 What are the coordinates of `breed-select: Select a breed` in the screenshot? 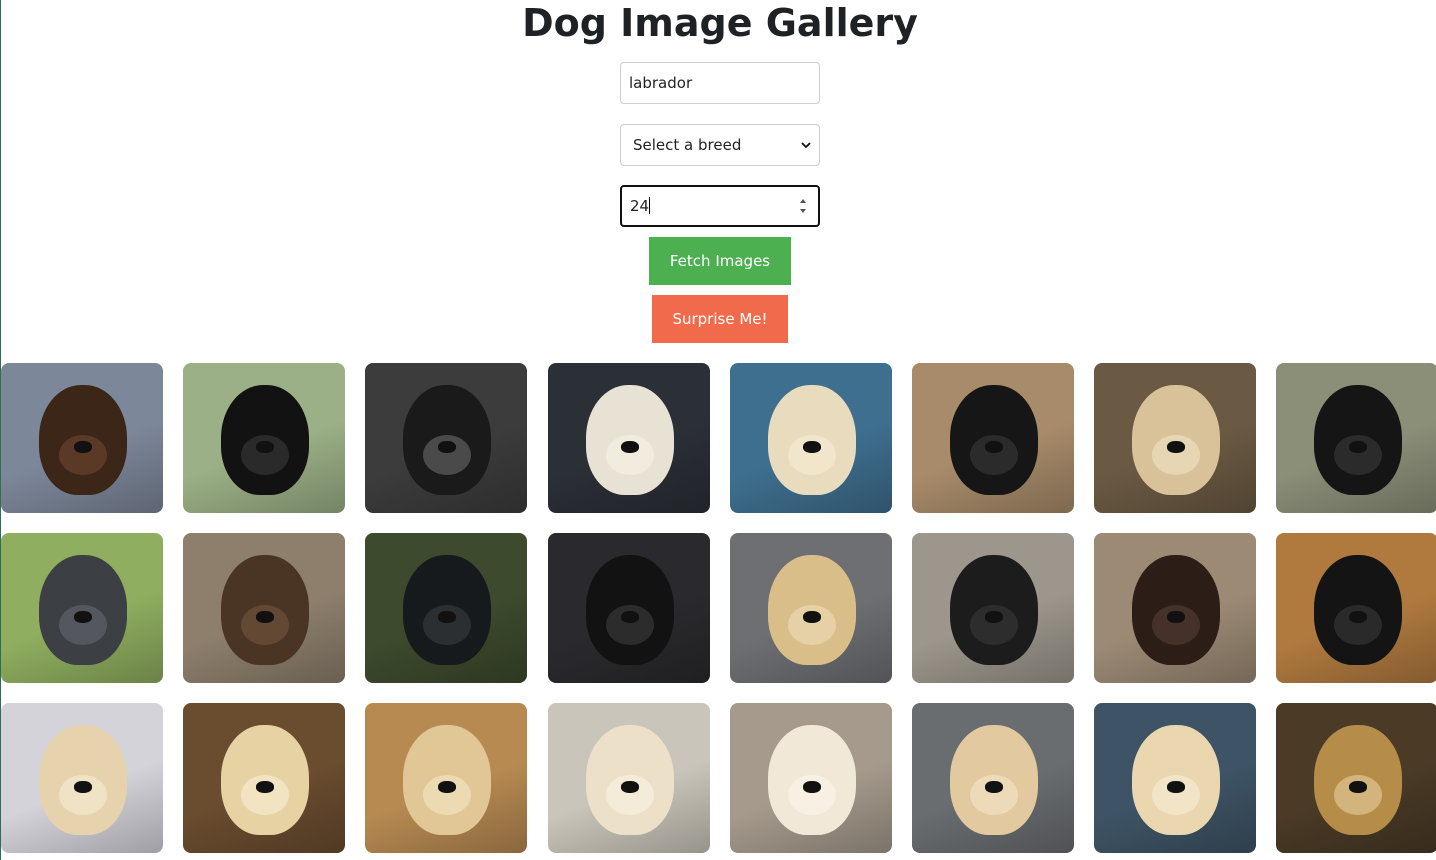 It's located at (720, 145).